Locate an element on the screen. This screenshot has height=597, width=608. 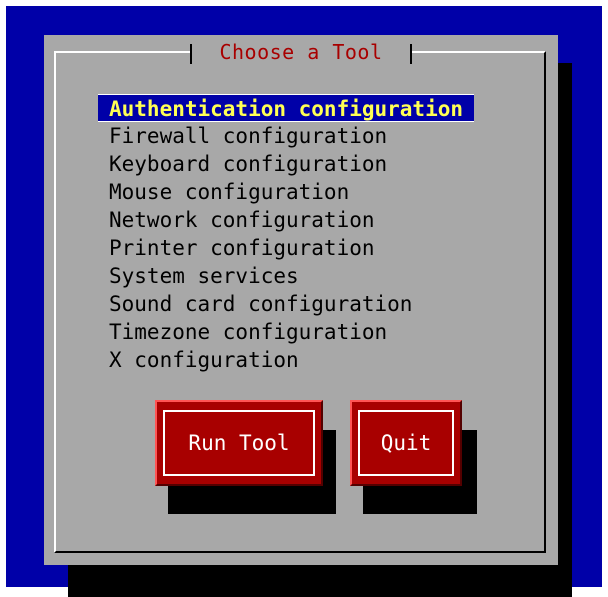
tool-item-authentication: Authentication configuration is located at coordinates (286, 108).